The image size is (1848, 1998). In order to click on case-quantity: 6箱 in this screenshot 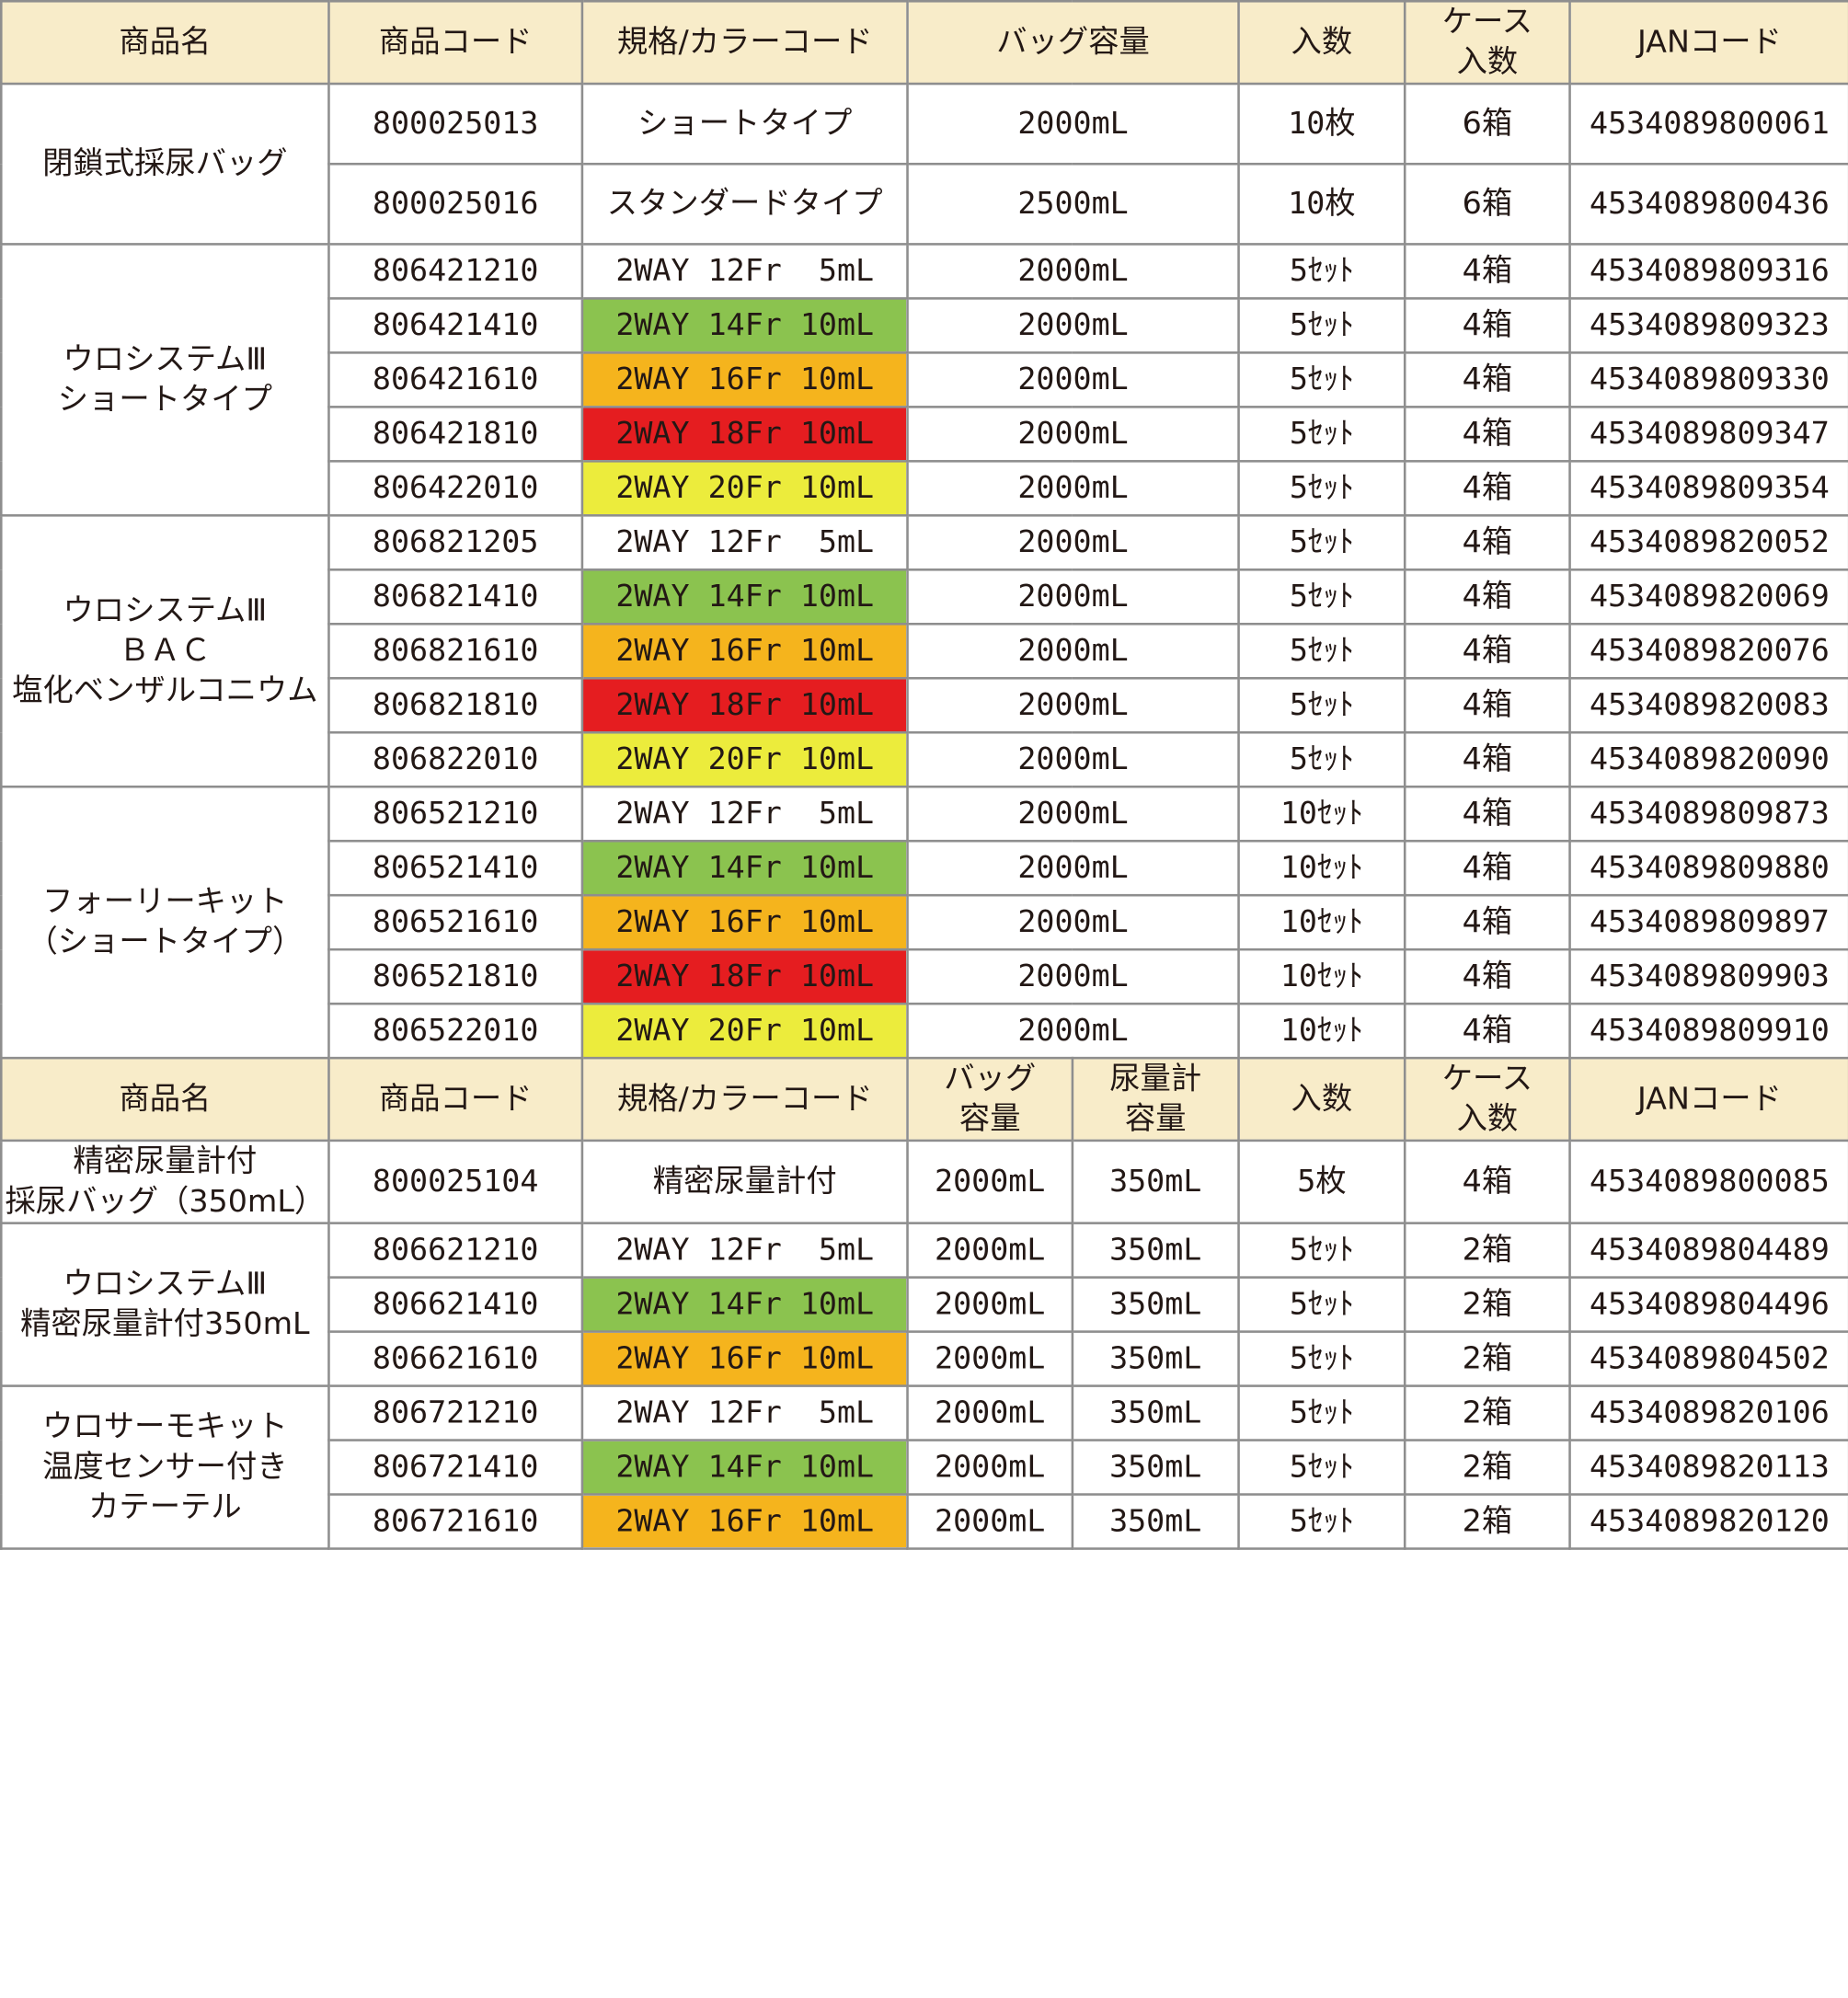, I will do `click(1487, 204)`.